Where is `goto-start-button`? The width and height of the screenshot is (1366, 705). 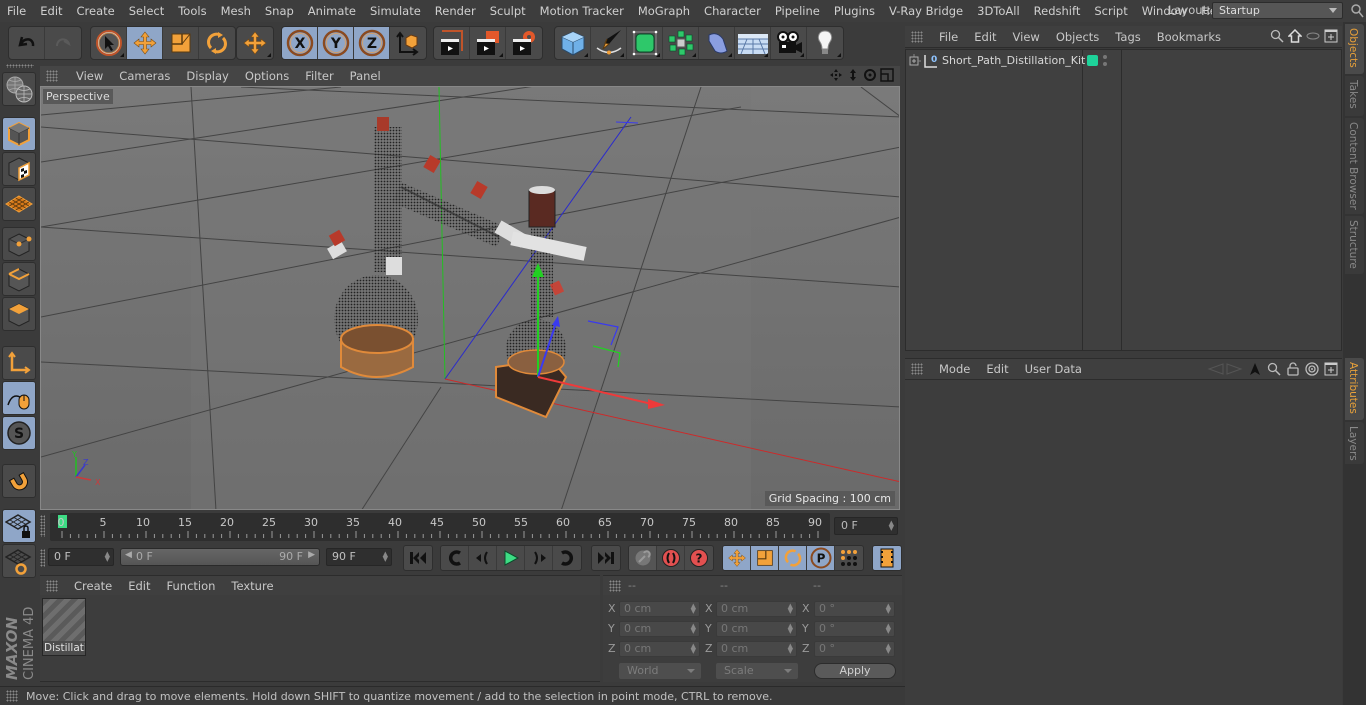 goto-start-button is located at coordinates (418, 558).